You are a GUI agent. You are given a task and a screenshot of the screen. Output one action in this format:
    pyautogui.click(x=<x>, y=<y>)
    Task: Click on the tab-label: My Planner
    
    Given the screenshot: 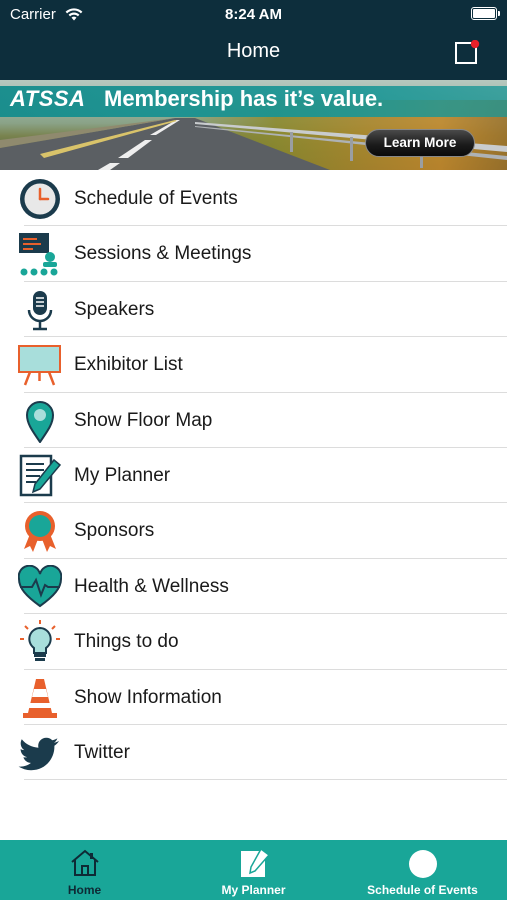 What is the action you would take?
    pyautogui.click(x=253, y=890)
    